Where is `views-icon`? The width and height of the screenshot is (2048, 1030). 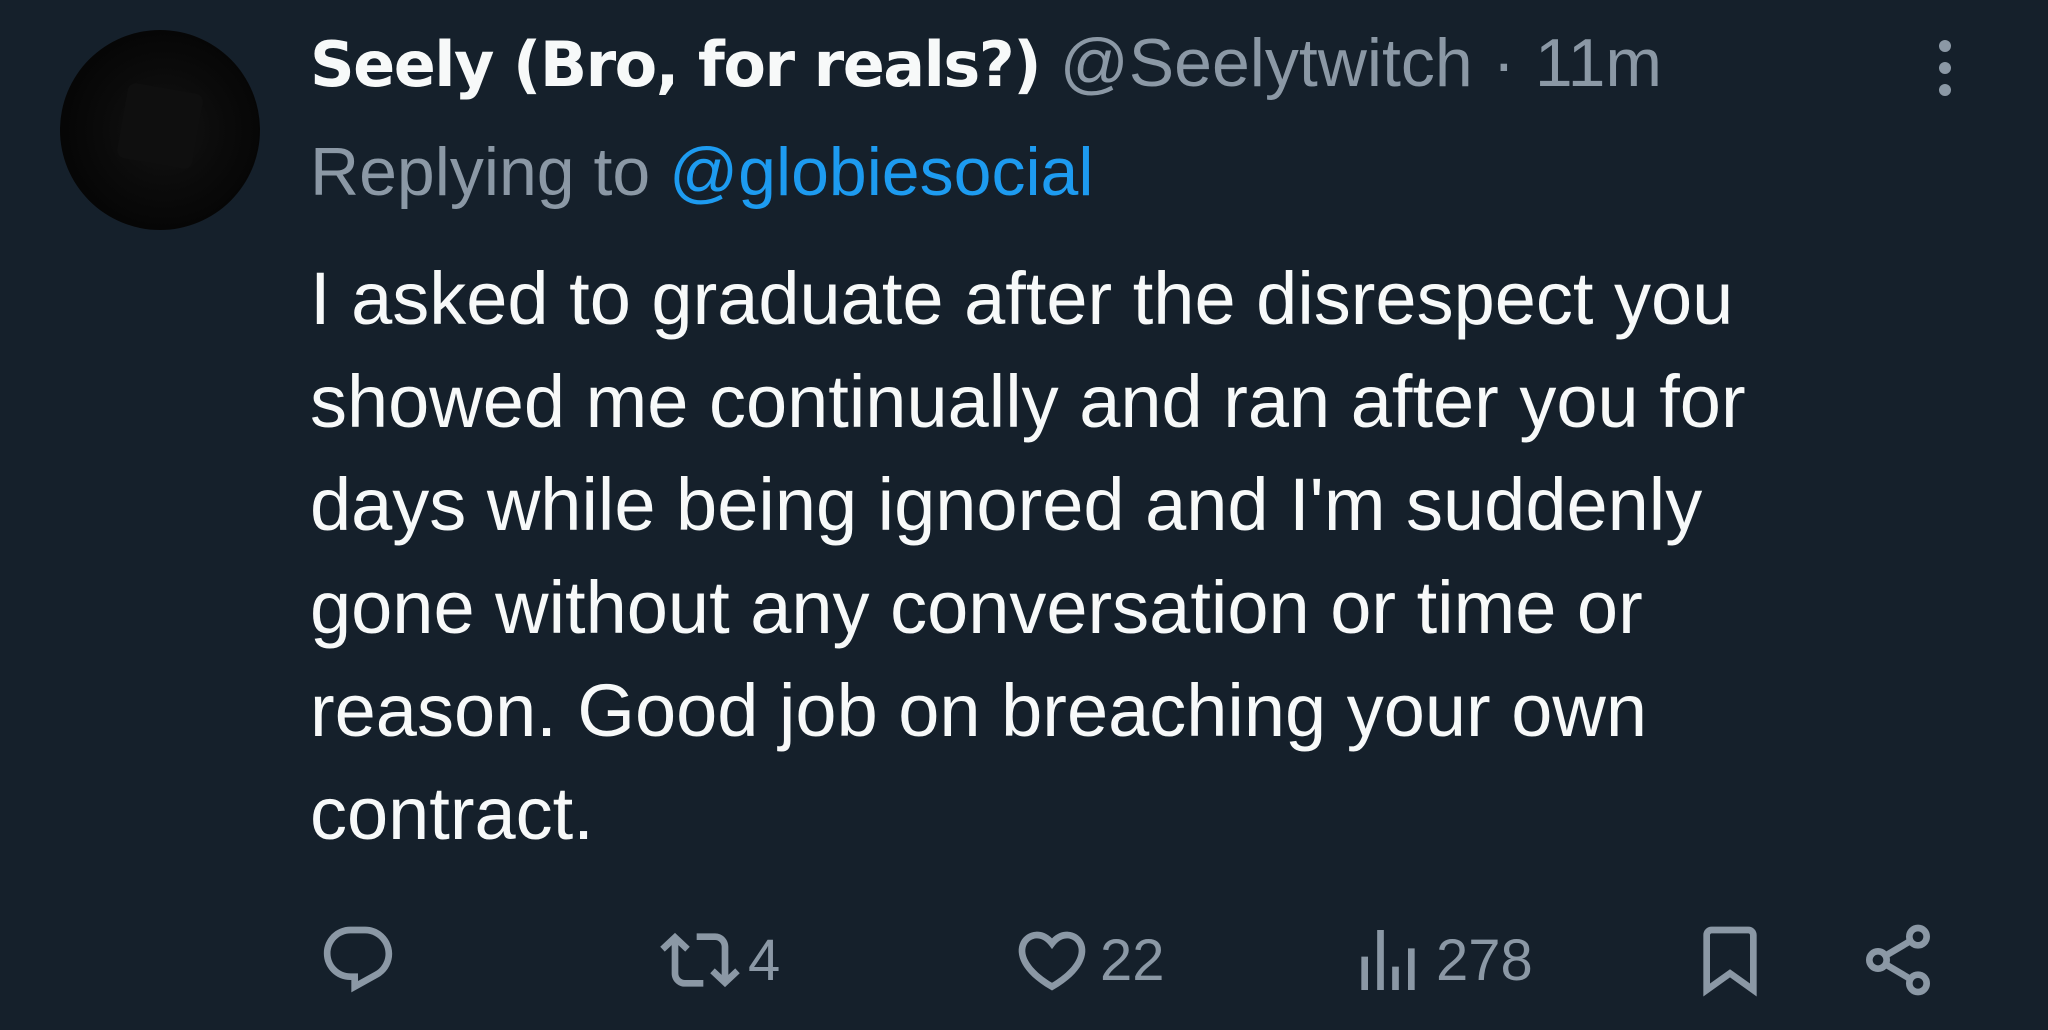 views-icon is located at coordinates (1388, 960).